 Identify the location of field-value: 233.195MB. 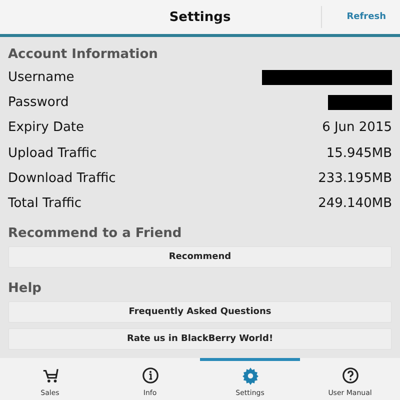
(355, 178).